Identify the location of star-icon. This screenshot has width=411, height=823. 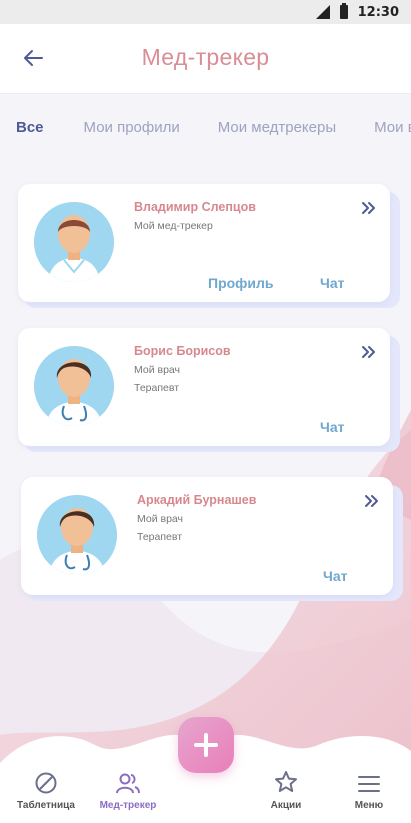
(286, 781).